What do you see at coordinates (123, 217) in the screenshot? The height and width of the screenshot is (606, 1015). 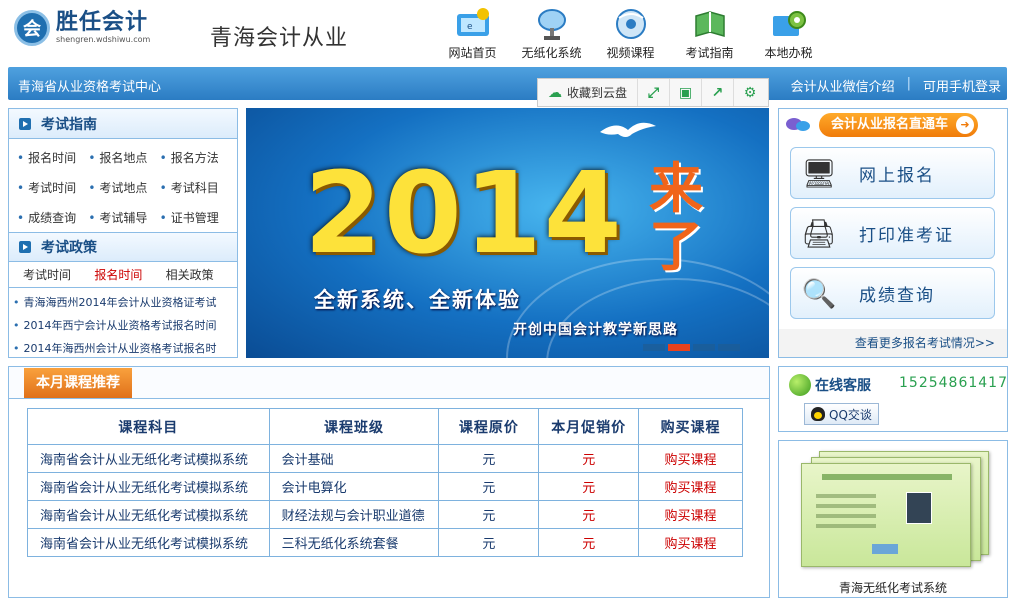 I see `guide-link: 考试辅导` at bounding box center [123, 217].